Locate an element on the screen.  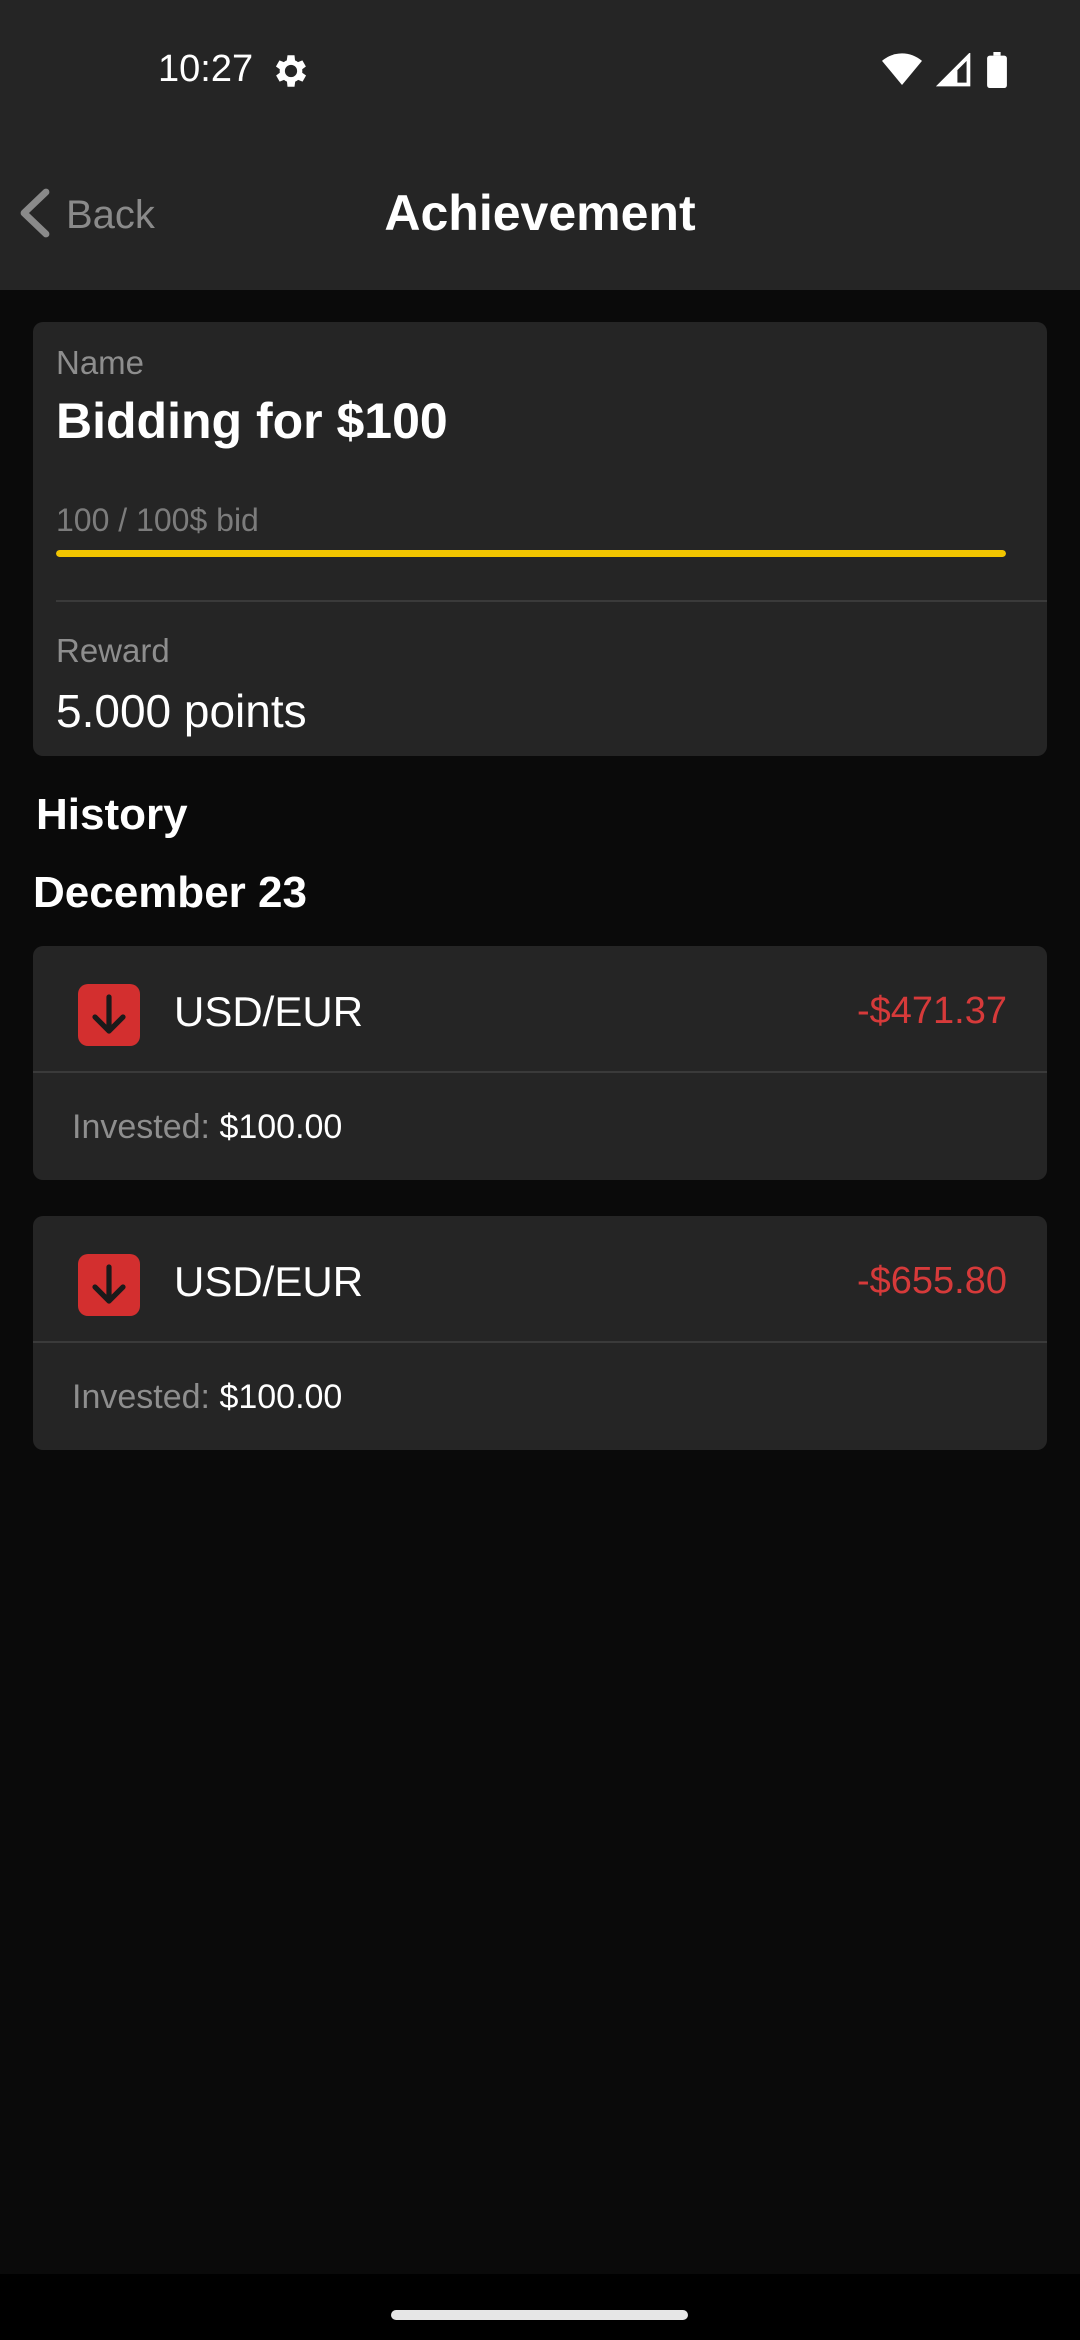
reward-label: Reward is located at coordinates (113, 650).